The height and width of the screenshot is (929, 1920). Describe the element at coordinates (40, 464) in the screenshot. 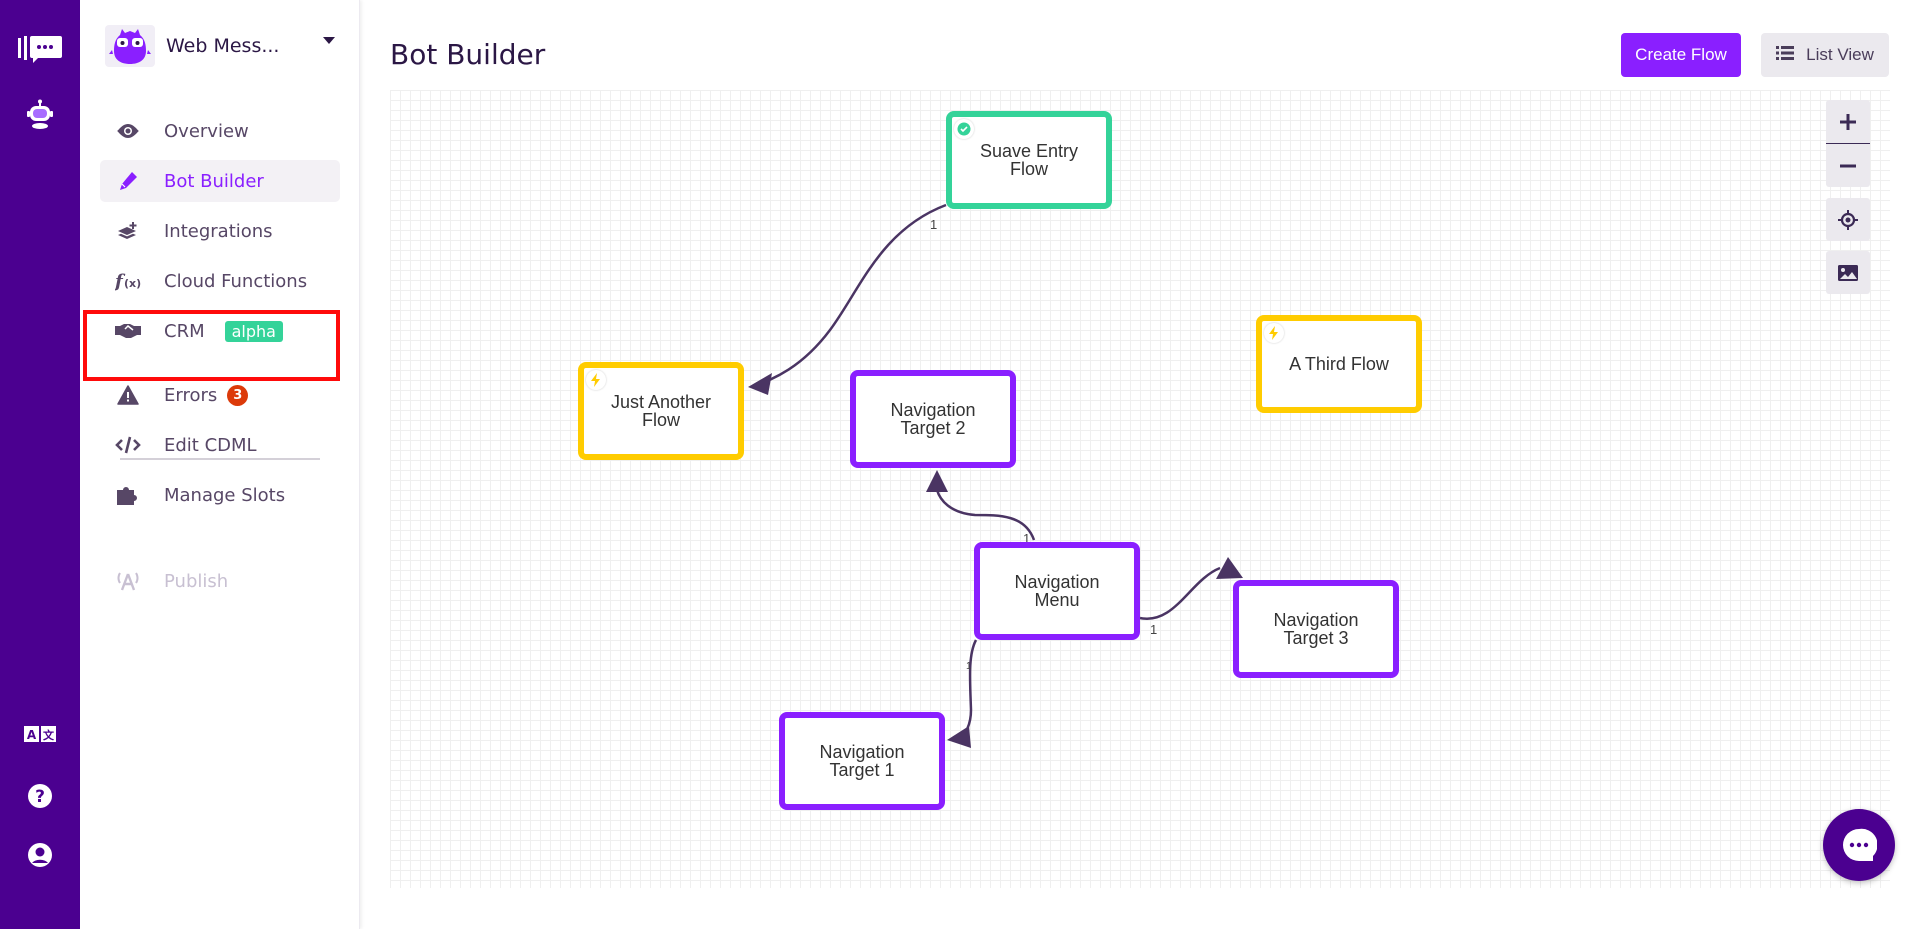

I see `app-rail: A文 ?` at that location.